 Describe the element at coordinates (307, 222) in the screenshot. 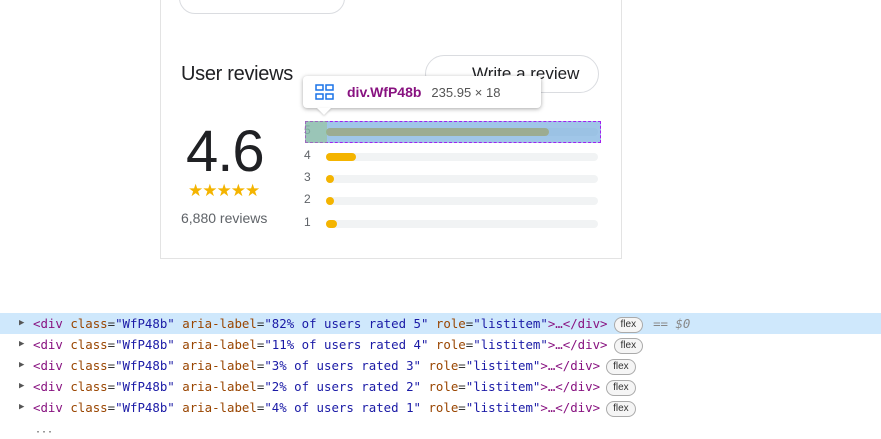

I see `rating-bar-label: 1` at that location.